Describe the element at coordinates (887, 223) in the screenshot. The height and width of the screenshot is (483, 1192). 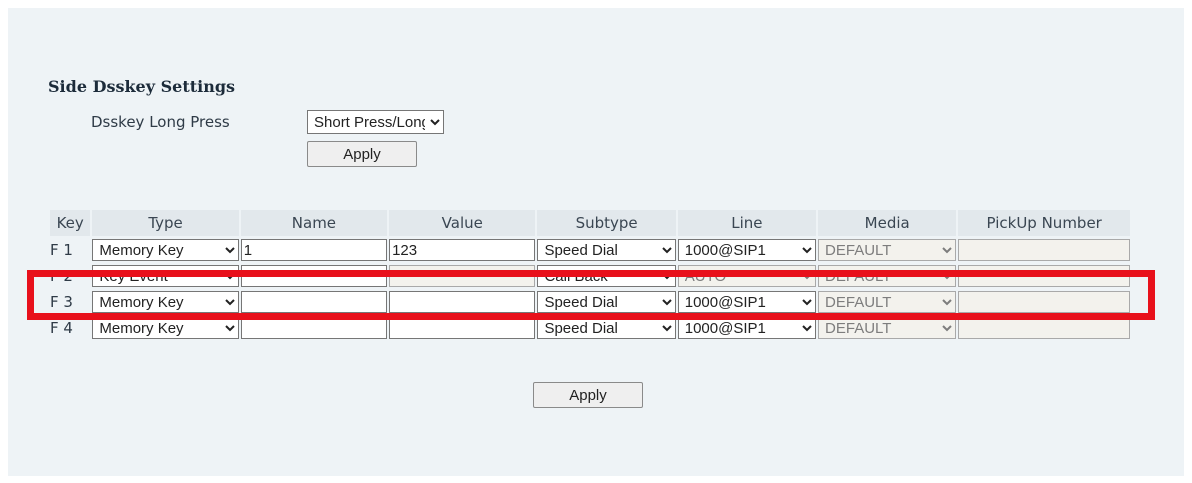
I see `header-media: Media` at that location.